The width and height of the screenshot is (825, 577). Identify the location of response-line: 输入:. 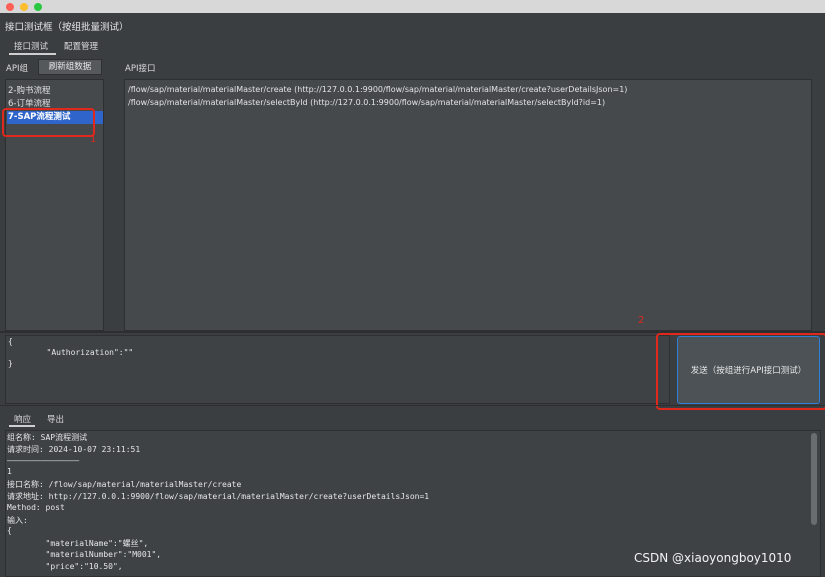
(17, 520).